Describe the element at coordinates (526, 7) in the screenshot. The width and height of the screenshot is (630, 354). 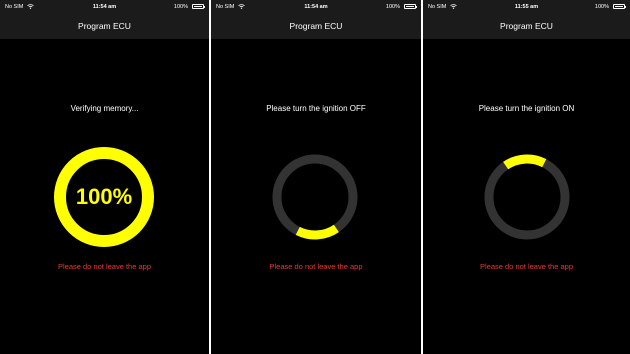
I see `status-bar: No SIM 11:55 am 100%` at that location.